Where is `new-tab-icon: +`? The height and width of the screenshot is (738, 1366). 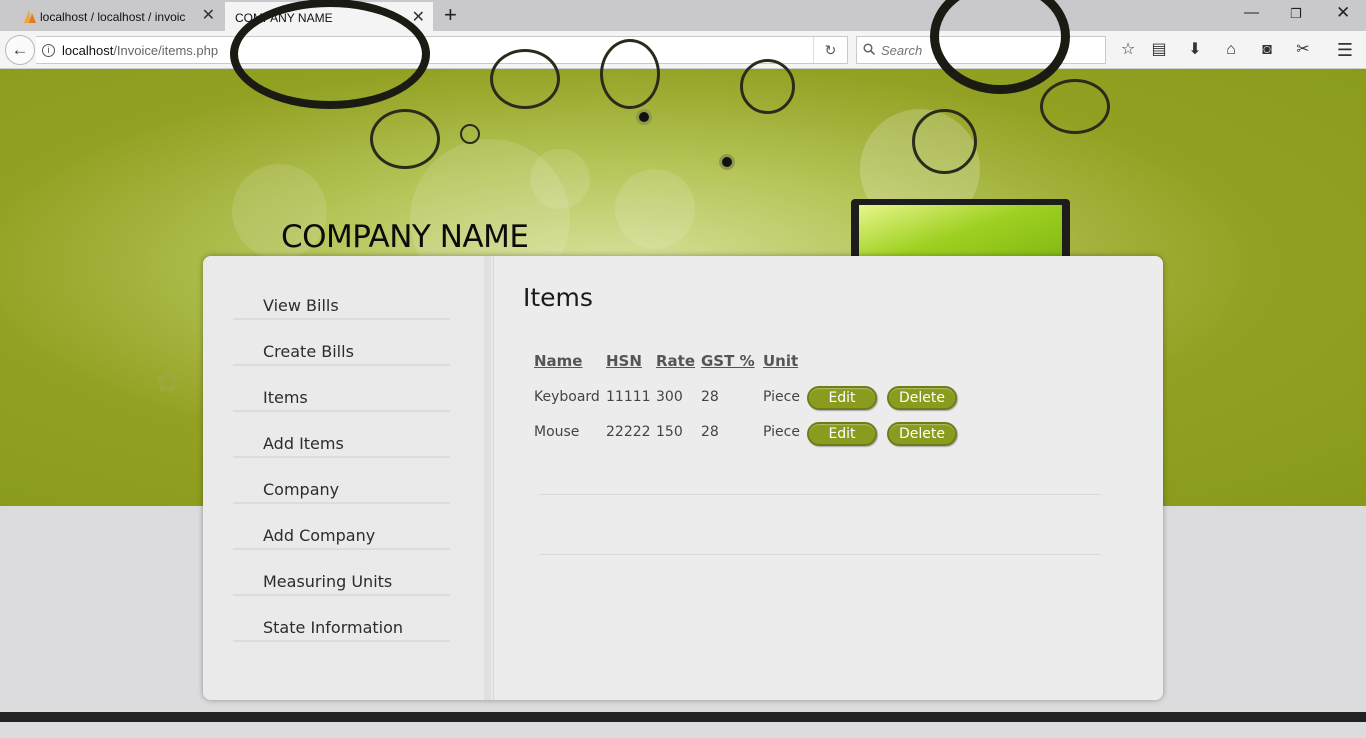
new-tab-icon: + is located at coordinates (450, 15).